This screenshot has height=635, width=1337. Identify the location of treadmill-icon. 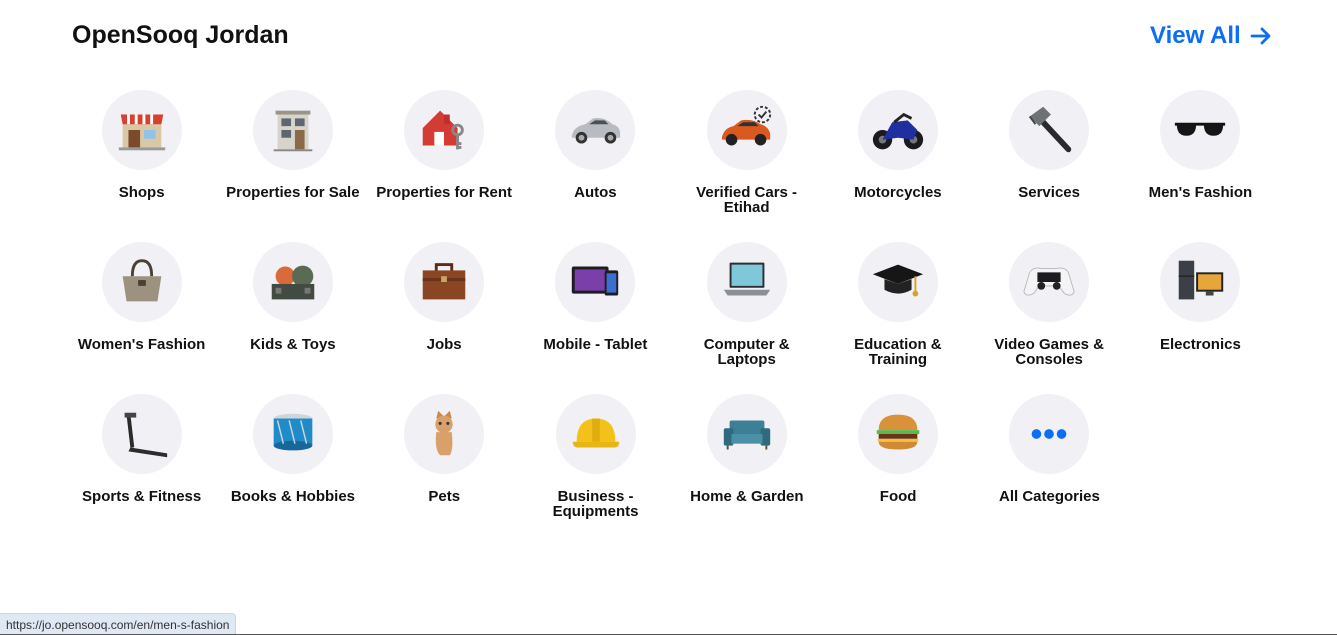
(141, 434).